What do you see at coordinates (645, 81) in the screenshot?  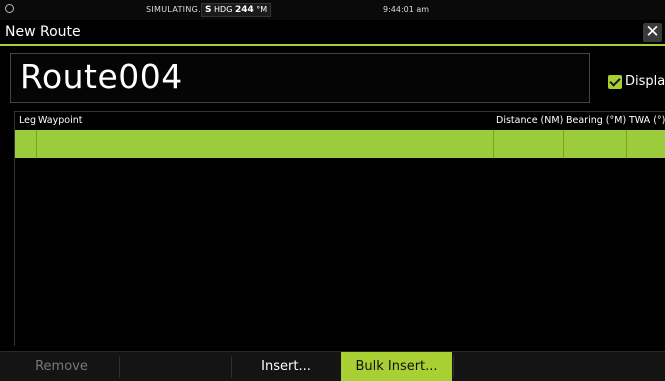 I see `display-label: Display` at bounding box center [645, 81].